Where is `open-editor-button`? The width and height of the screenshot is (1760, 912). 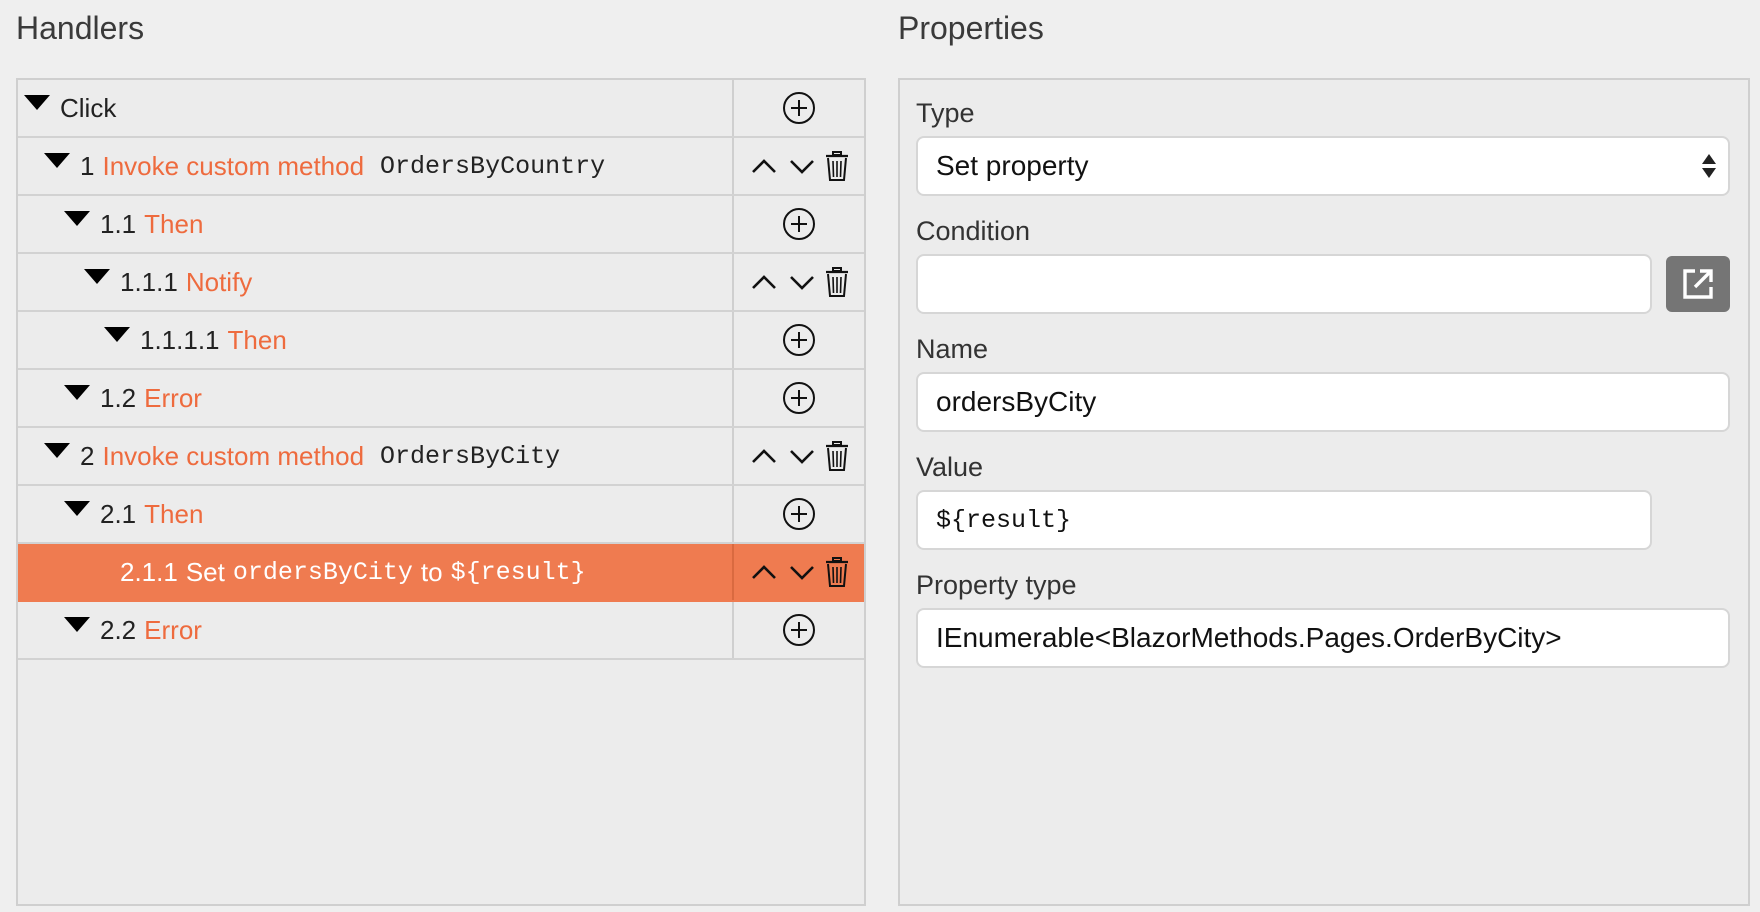
open-editor-button is located at coordinates (1698, 284).